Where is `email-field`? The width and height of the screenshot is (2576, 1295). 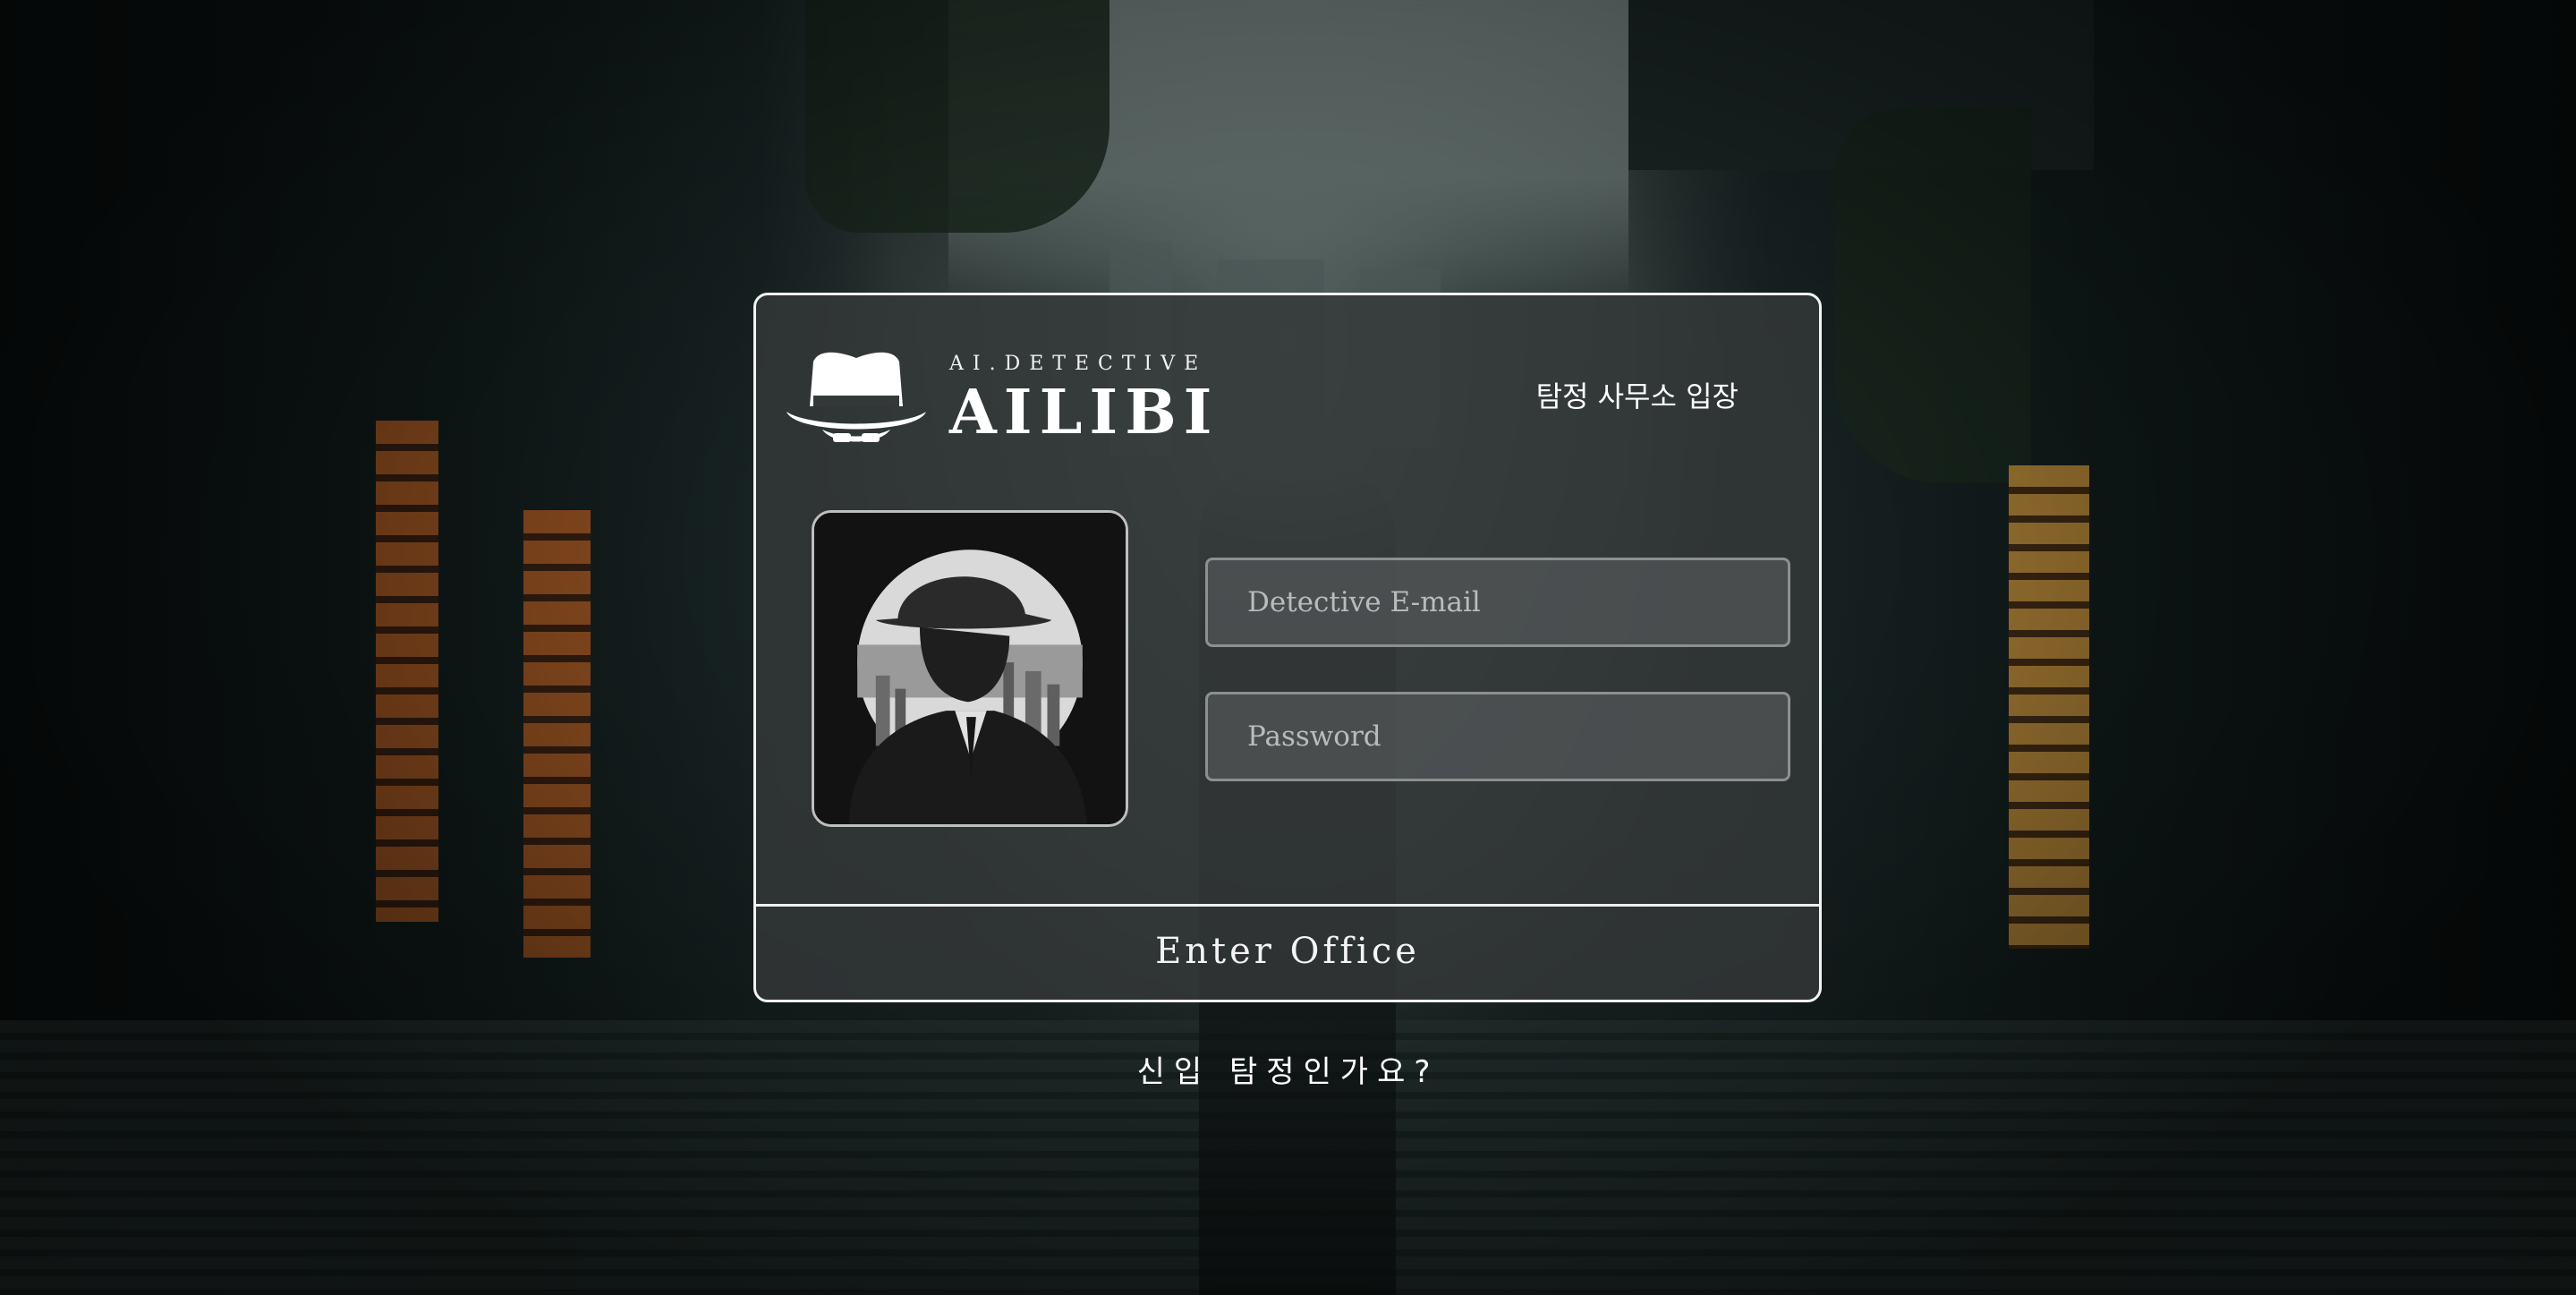
email-field is located at coordinates (1497, 602).